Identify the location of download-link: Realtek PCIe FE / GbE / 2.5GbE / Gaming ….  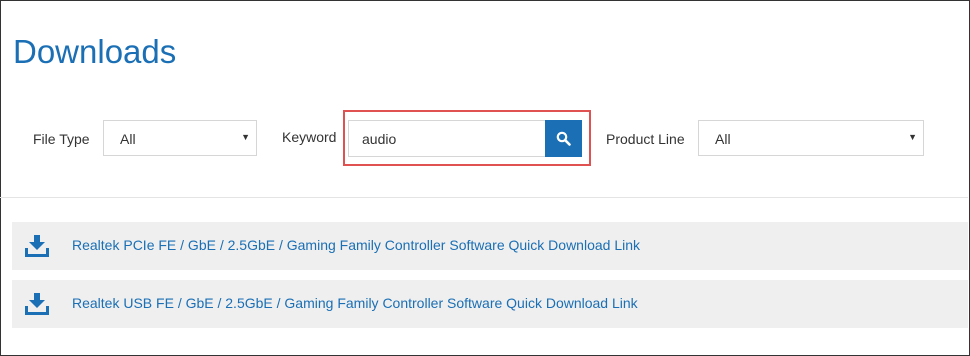
(356, 245).